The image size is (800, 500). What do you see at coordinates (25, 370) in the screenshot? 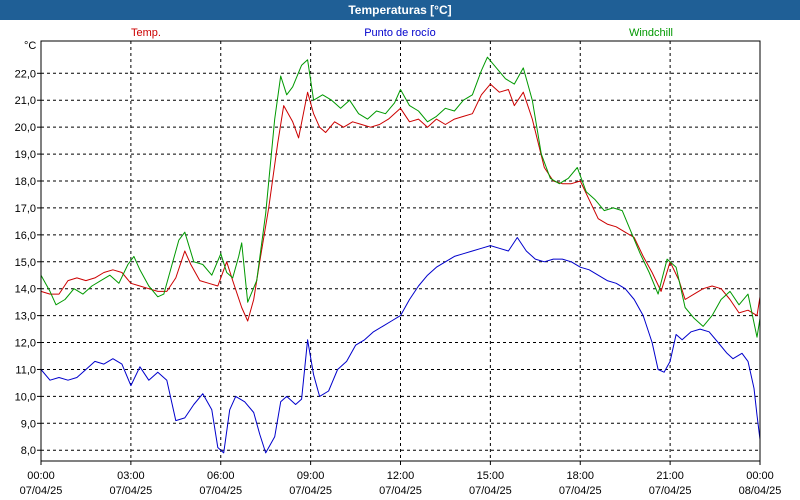
I see `y-tick-label: 11,0` at bounding box center [25, 370].